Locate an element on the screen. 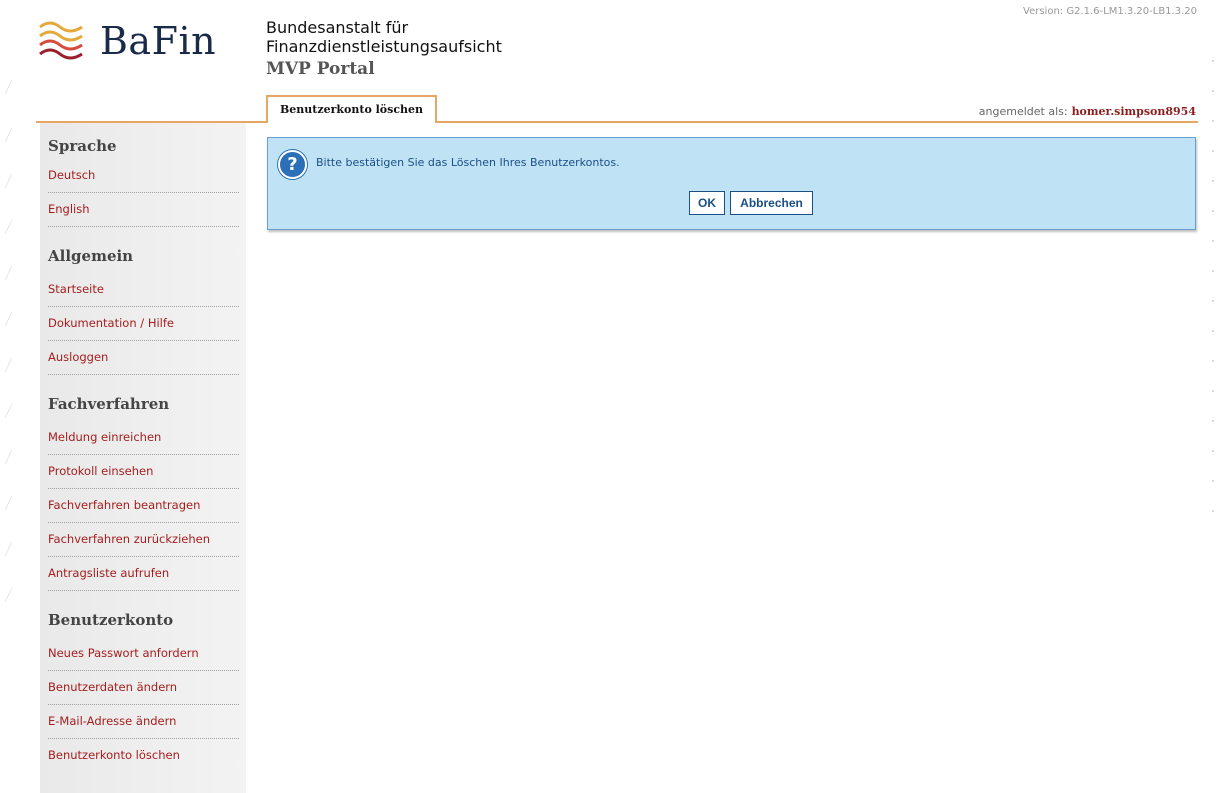  login-status: angemeldet als: homer.simpson8954 is located at coordinates (1087, 111).